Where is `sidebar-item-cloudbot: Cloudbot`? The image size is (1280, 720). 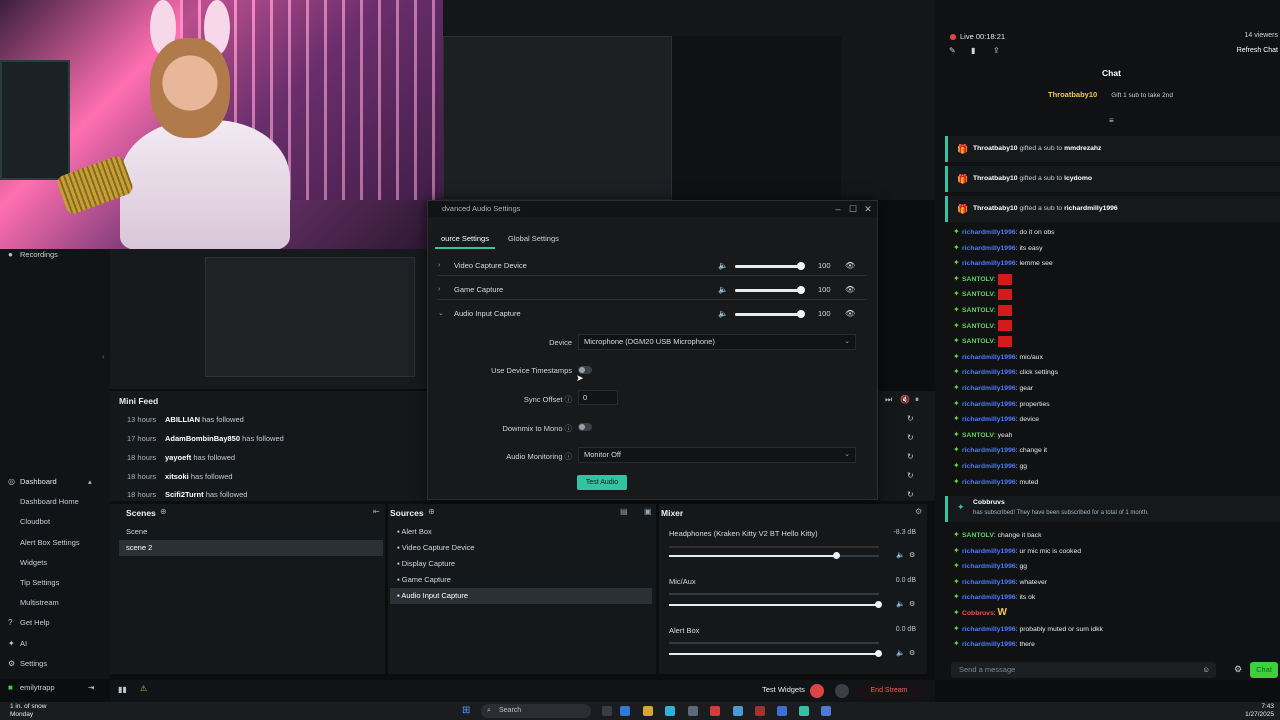 sidebar-item-cloudbot: Cloudbot is located at coordinates (55, 522).